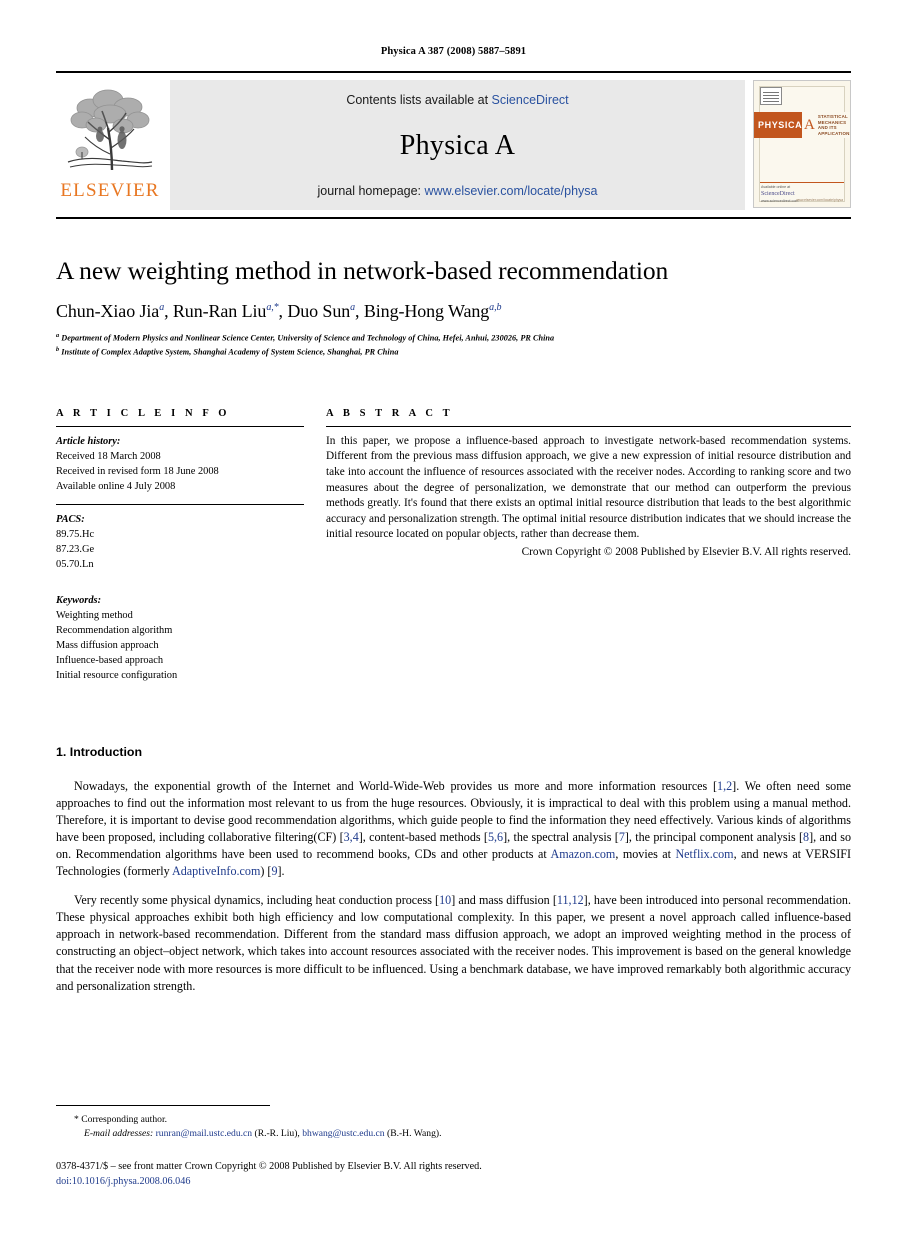 This screenshot has height=1238, width=907. I want to click on article-info-heading: A R T I C L E I N F O, so click(143, 413).